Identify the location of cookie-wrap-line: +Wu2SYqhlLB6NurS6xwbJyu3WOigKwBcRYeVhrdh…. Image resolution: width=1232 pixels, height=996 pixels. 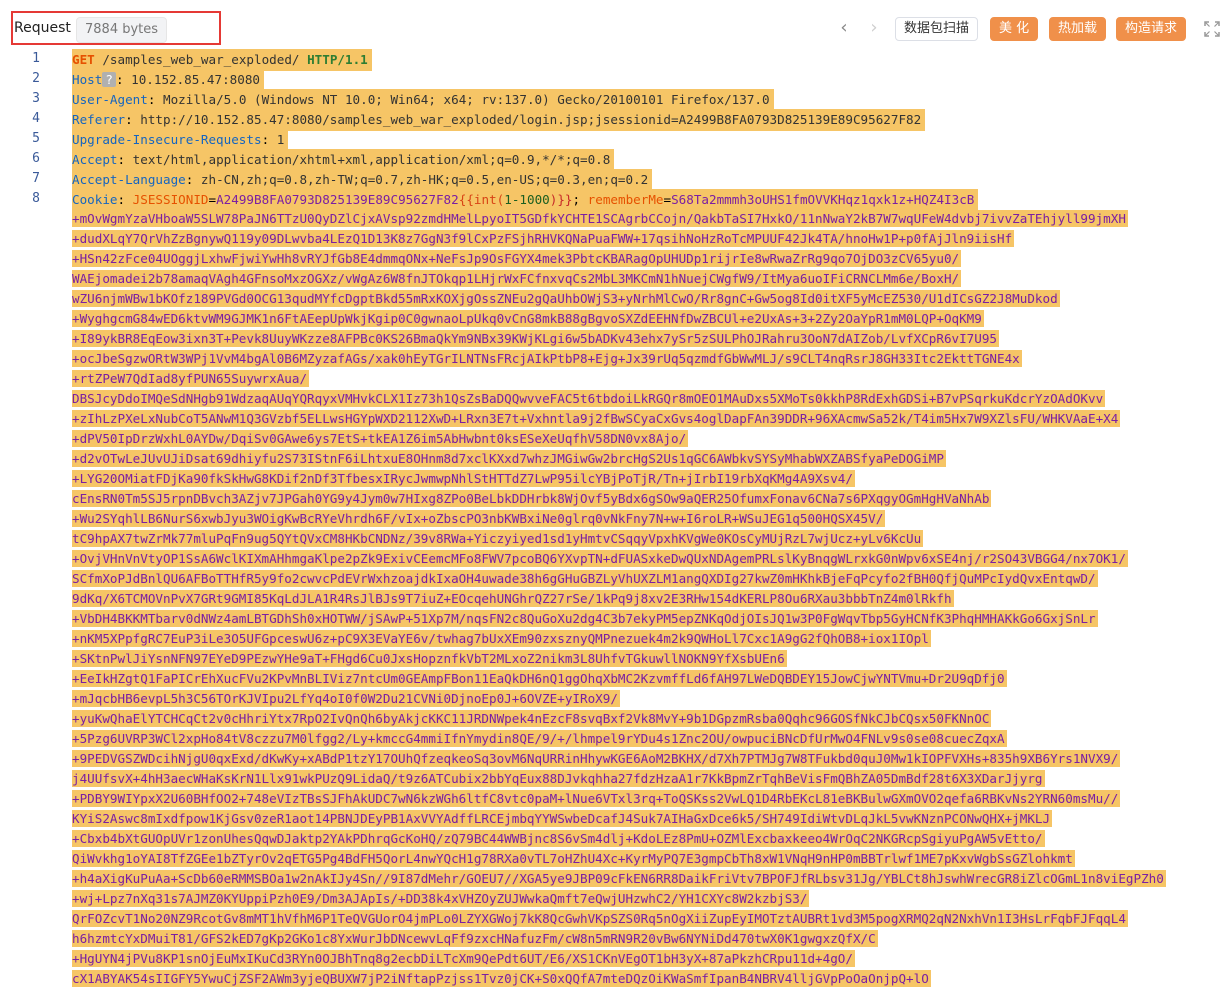
(479, 519).